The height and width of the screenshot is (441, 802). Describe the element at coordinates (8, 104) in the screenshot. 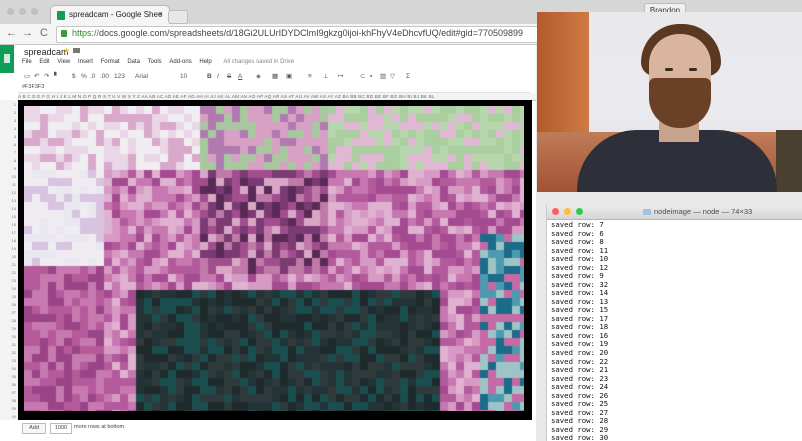

I see `row-number: 1` at that location.